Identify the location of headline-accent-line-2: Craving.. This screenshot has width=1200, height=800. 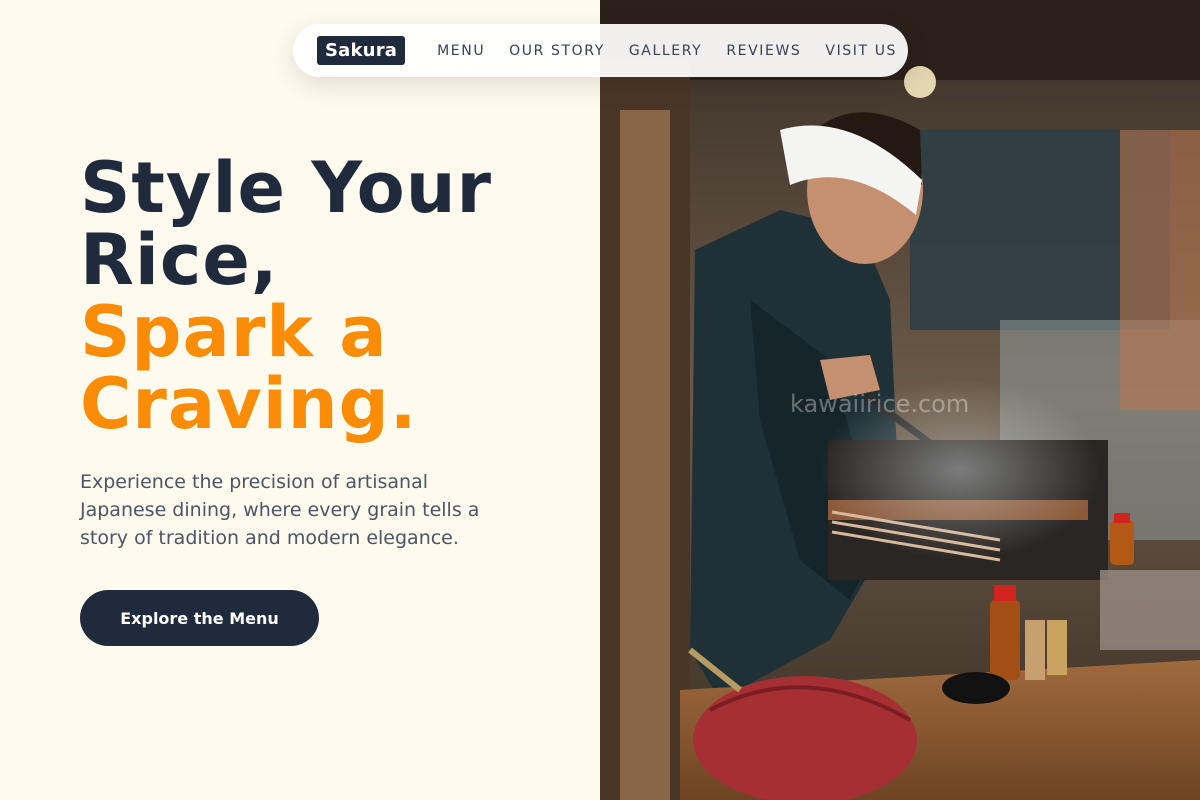
(249, 404).